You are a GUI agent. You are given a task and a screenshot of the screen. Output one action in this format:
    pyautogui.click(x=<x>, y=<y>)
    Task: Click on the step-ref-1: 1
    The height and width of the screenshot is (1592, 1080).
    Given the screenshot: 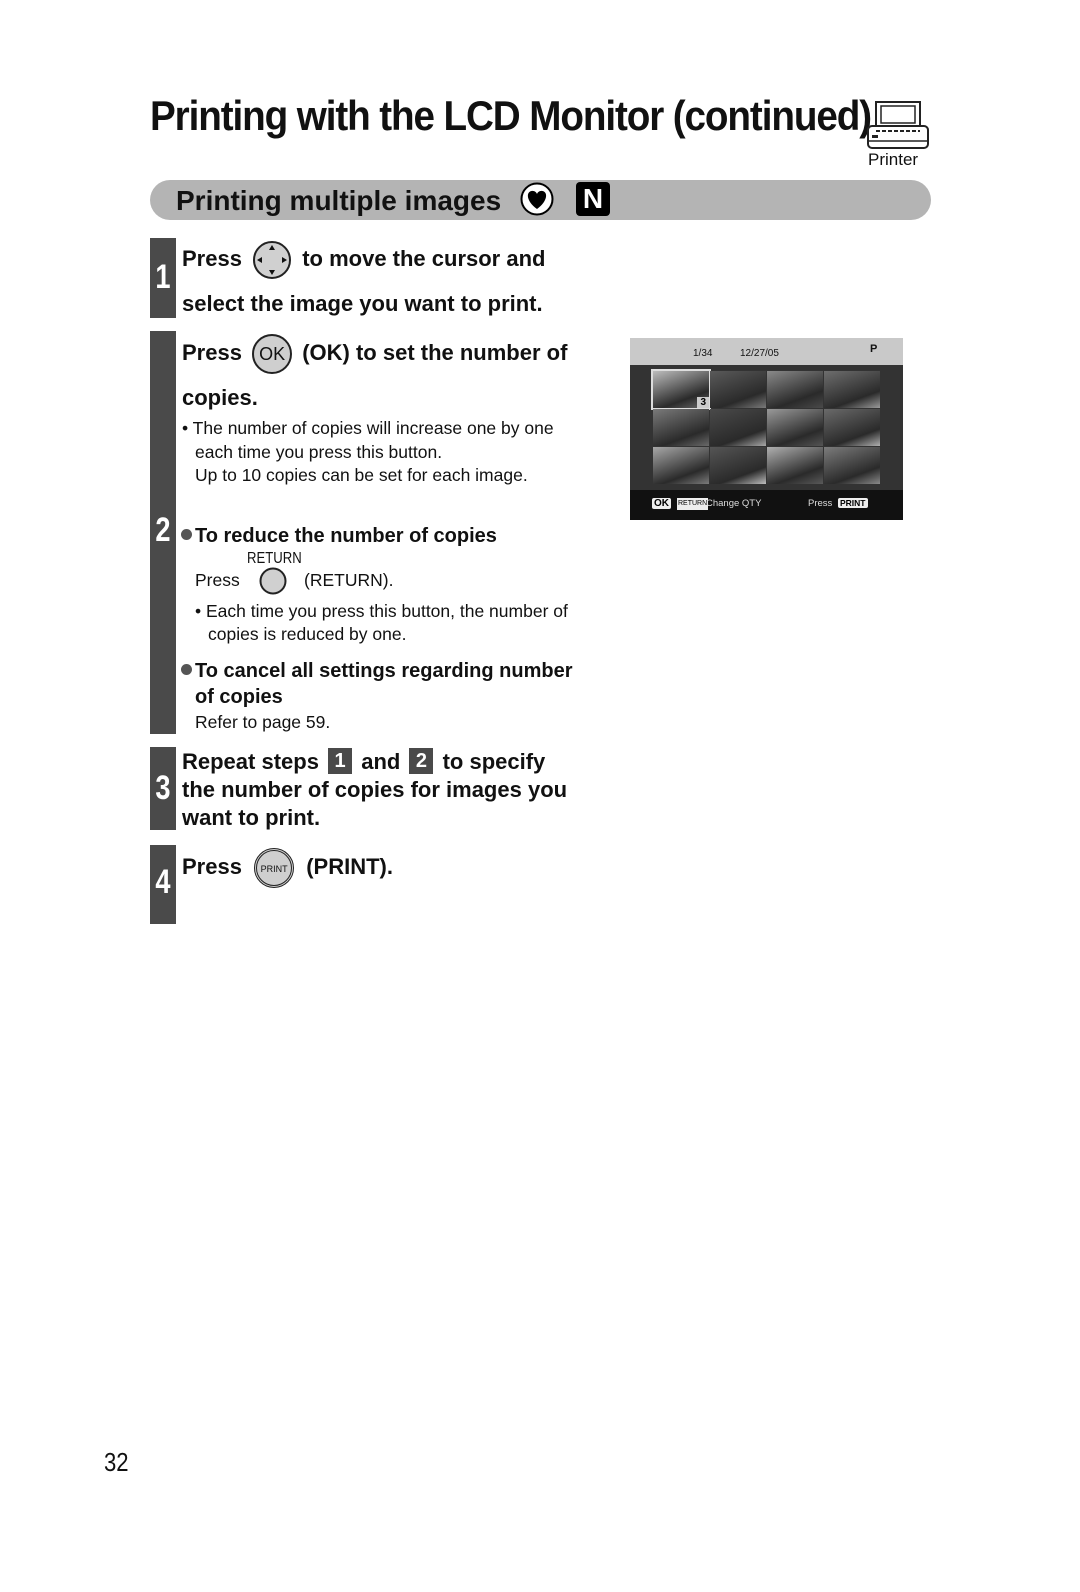 What is the action you would take?
    pyautogui.click(x=340, y=761)
    